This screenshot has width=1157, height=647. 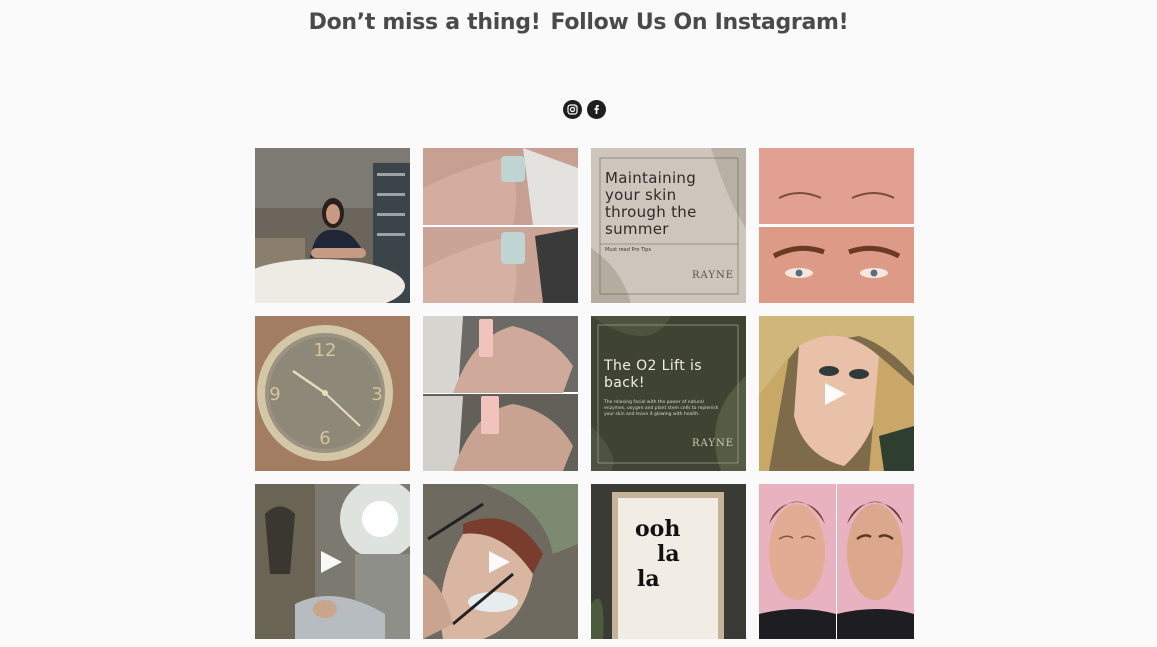 I want to click on svg-text: 3, so click(x=376, y=394).